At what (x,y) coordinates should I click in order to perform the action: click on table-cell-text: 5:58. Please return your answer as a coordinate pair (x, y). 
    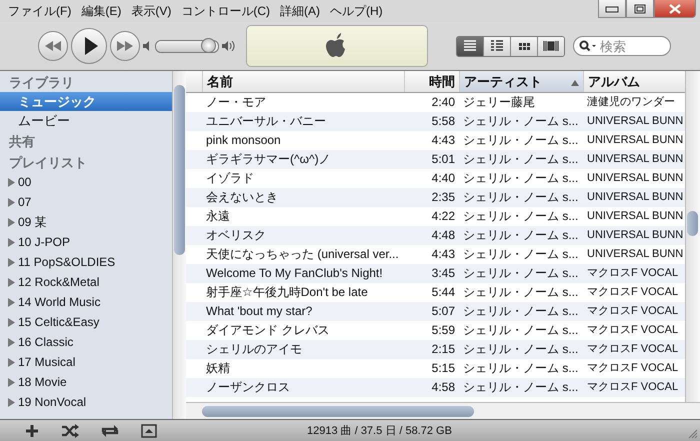
    Looking at the image, I should click on (443, 121).